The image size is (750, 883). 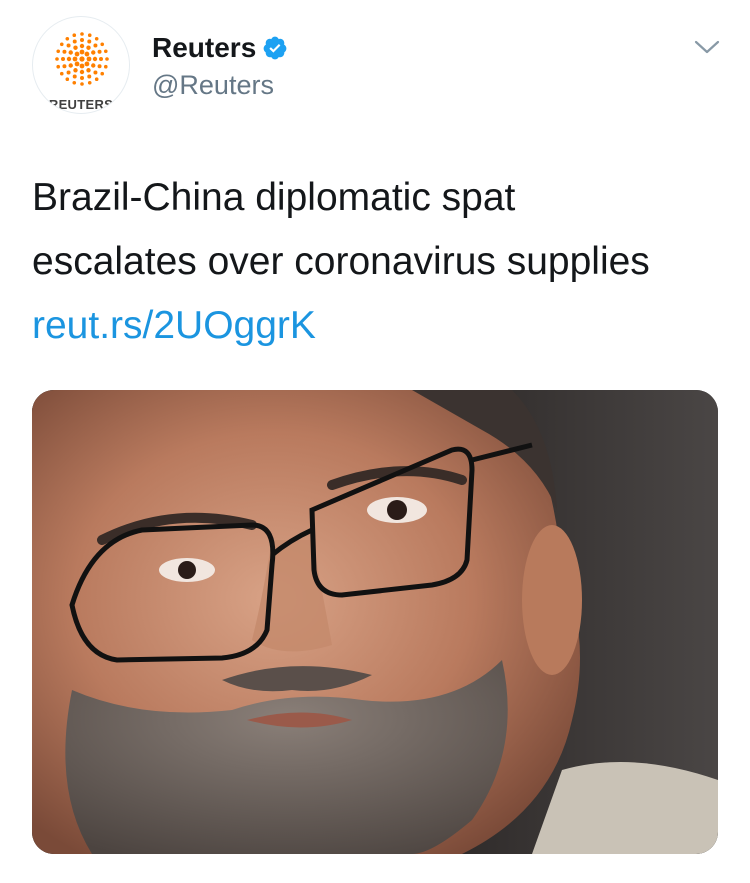 I want to click on tweet-text-line: Brazil-China diplomatic spat, so click(x=274, y=197).